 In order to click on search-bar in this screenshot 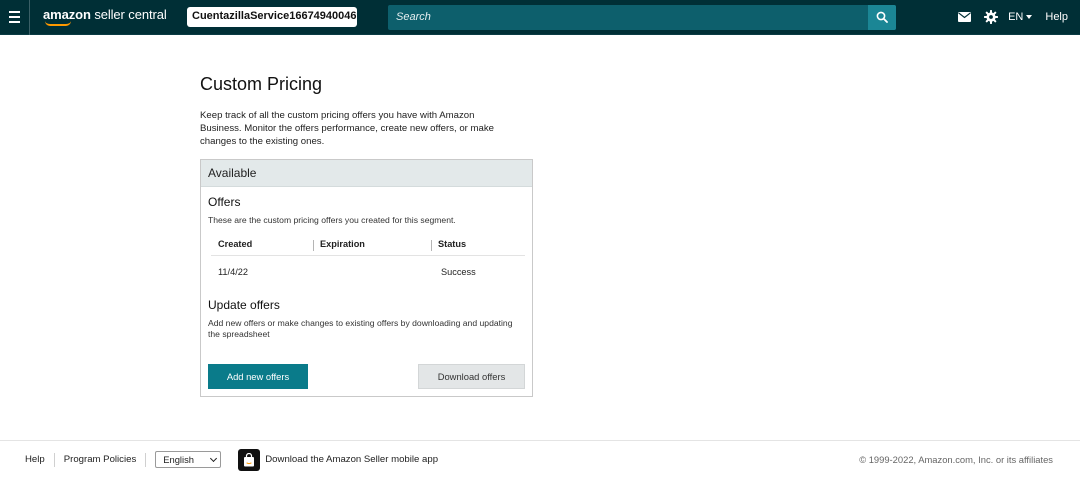, I will do `click(642, 17)`.